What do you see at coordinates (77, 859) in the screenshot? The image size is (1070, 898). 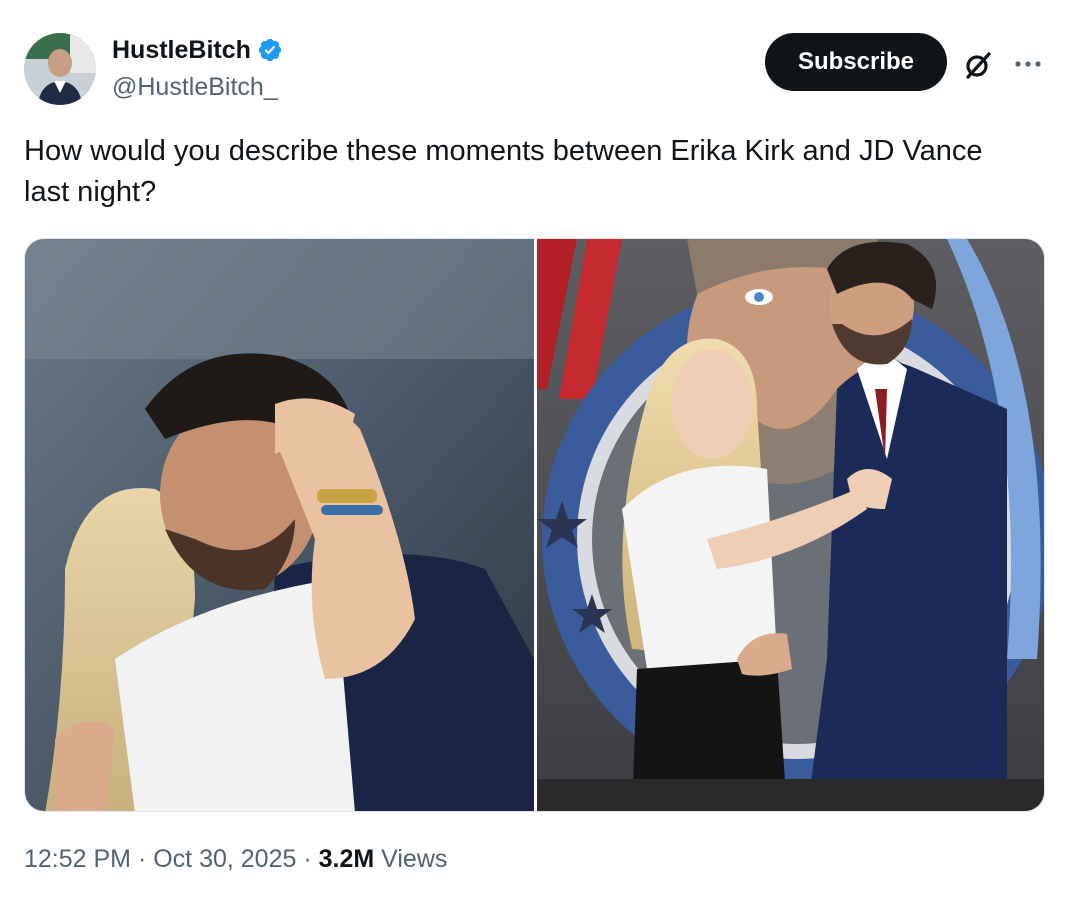 I see `tweet-time: 12:52 PM` at bounding box center [77, 859].